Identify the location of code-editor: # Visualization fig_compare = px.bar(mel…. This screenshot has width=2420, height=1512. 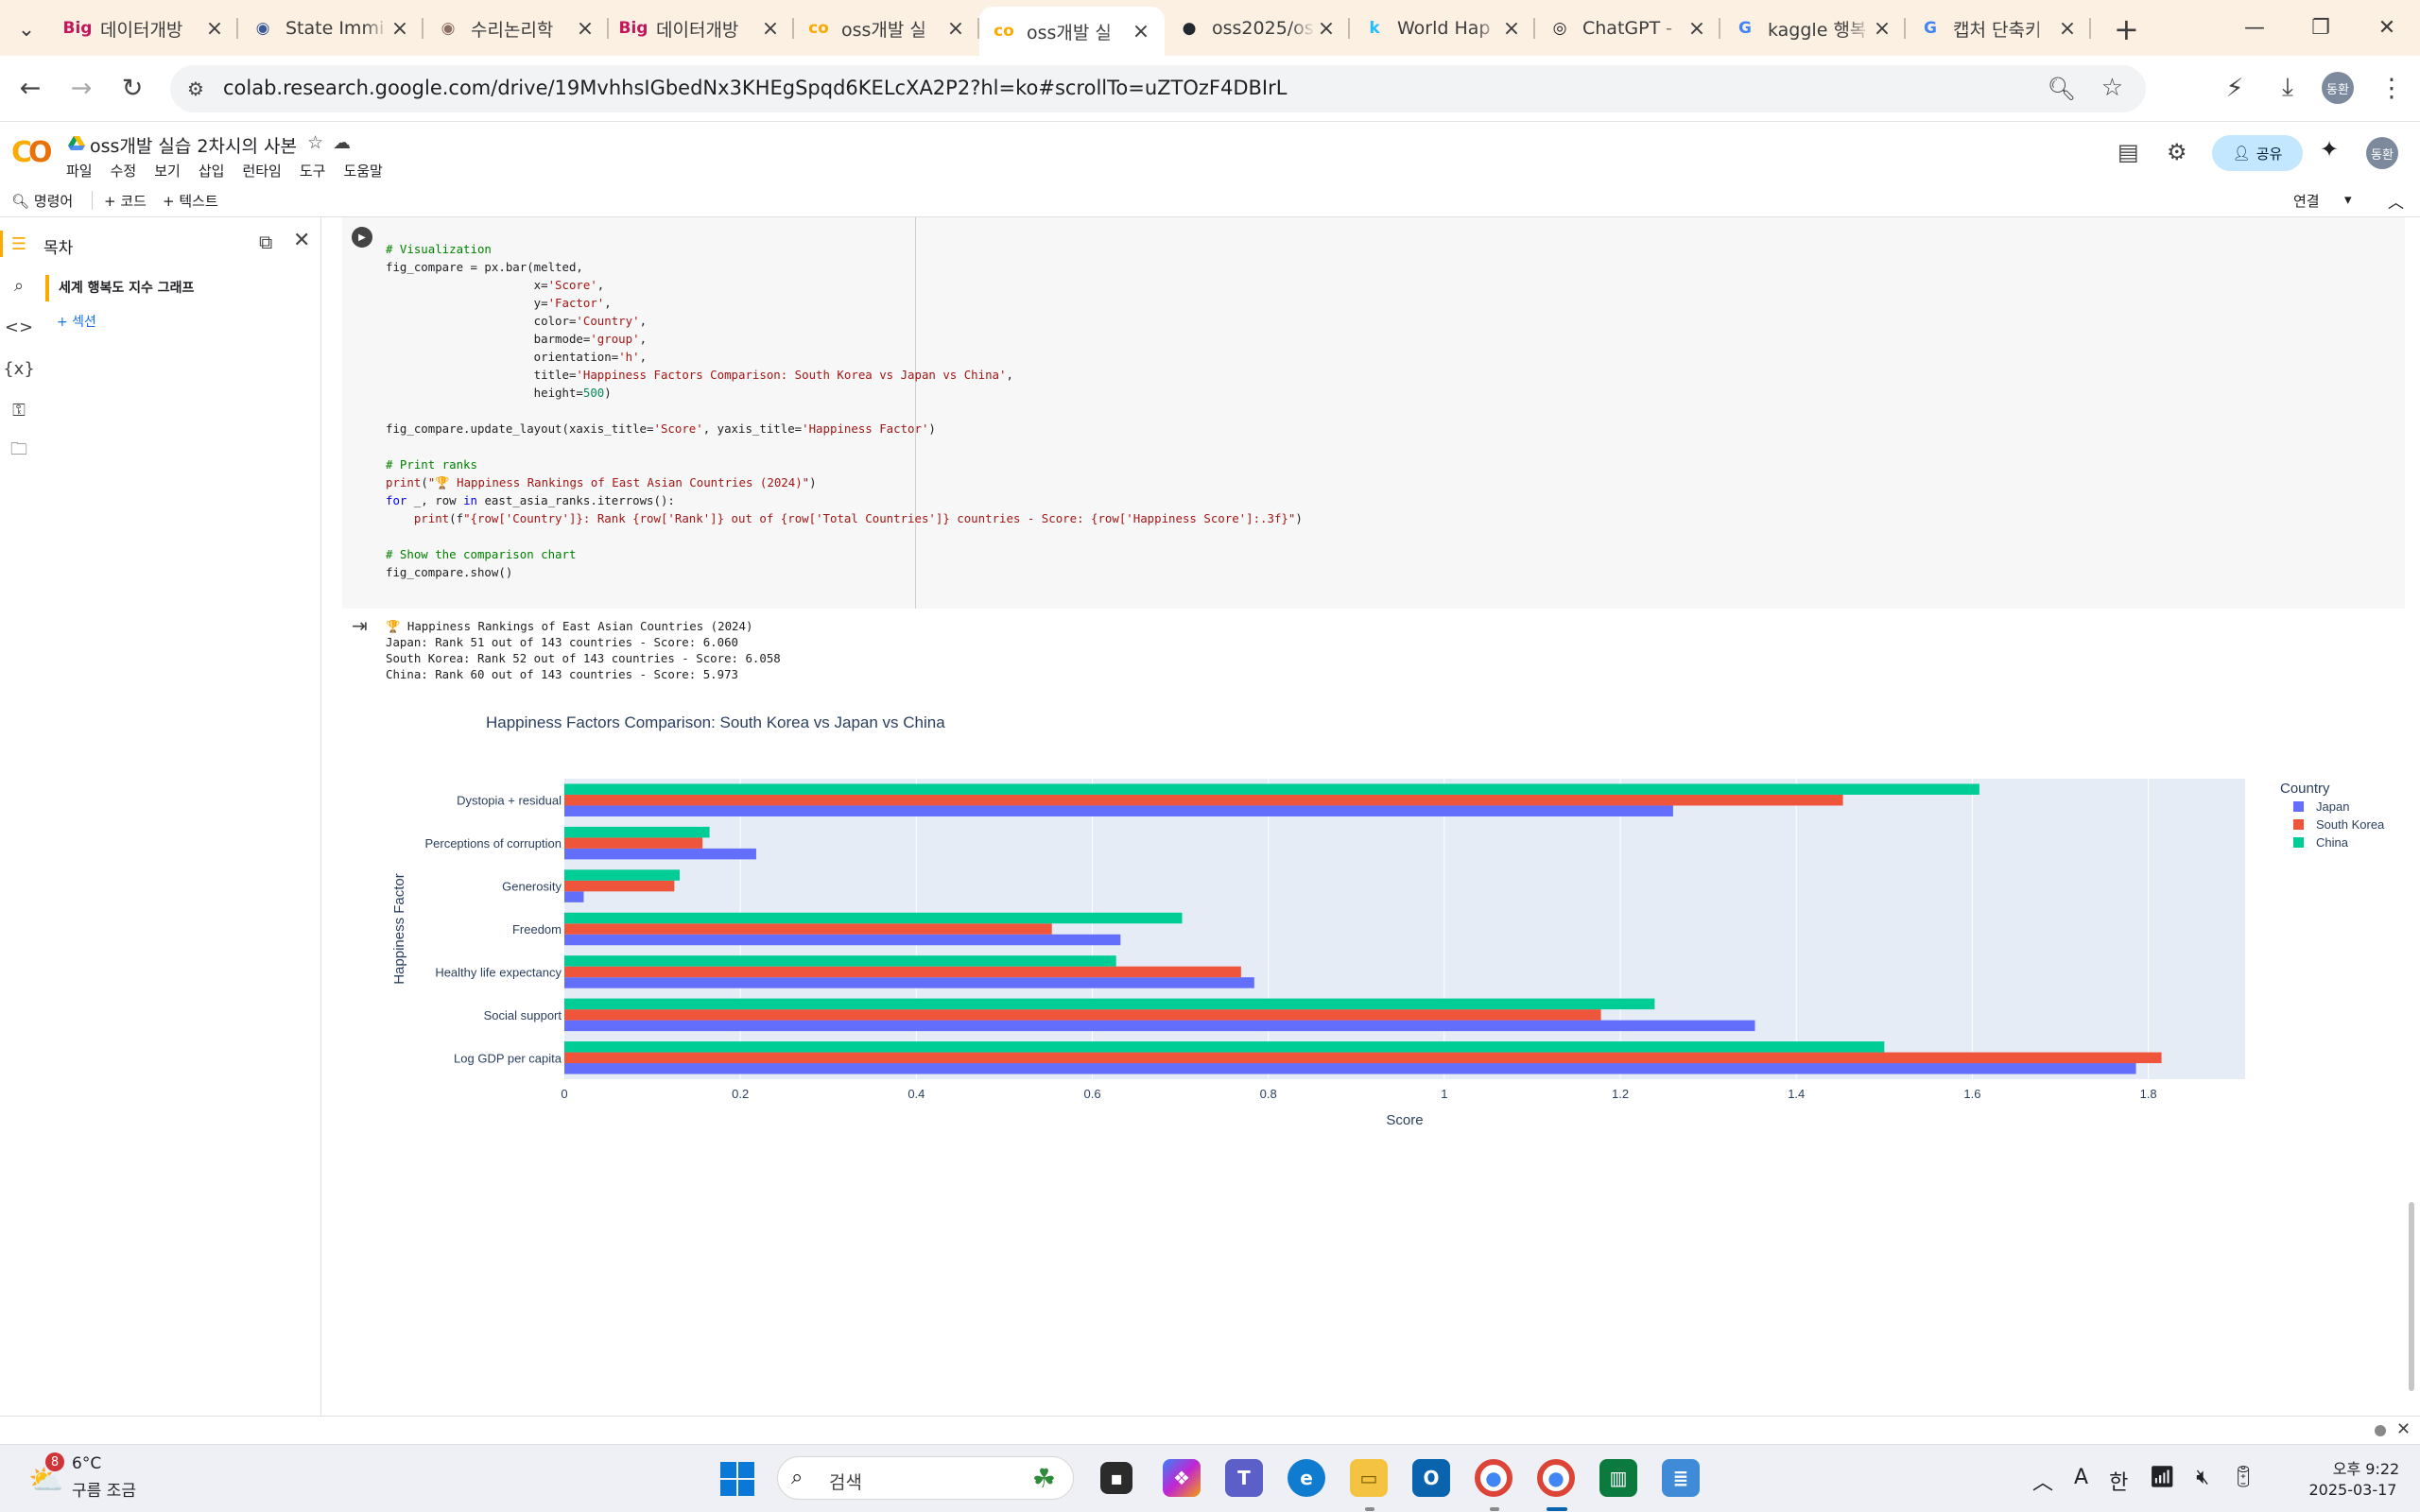
(845, 410).